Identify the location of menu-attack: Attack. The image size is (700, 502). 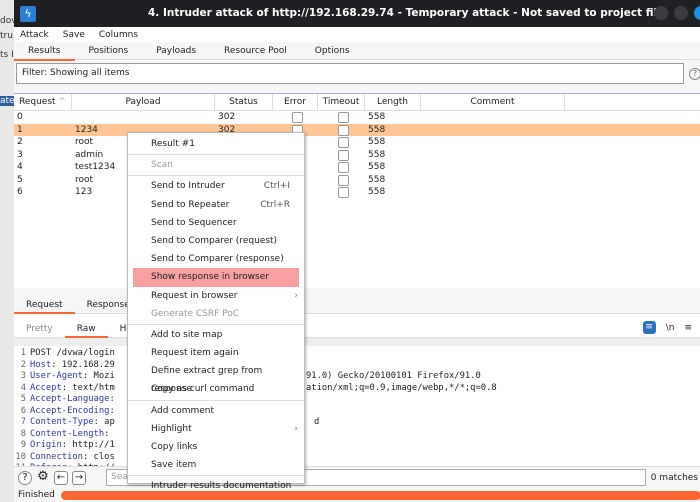
(34, 35).